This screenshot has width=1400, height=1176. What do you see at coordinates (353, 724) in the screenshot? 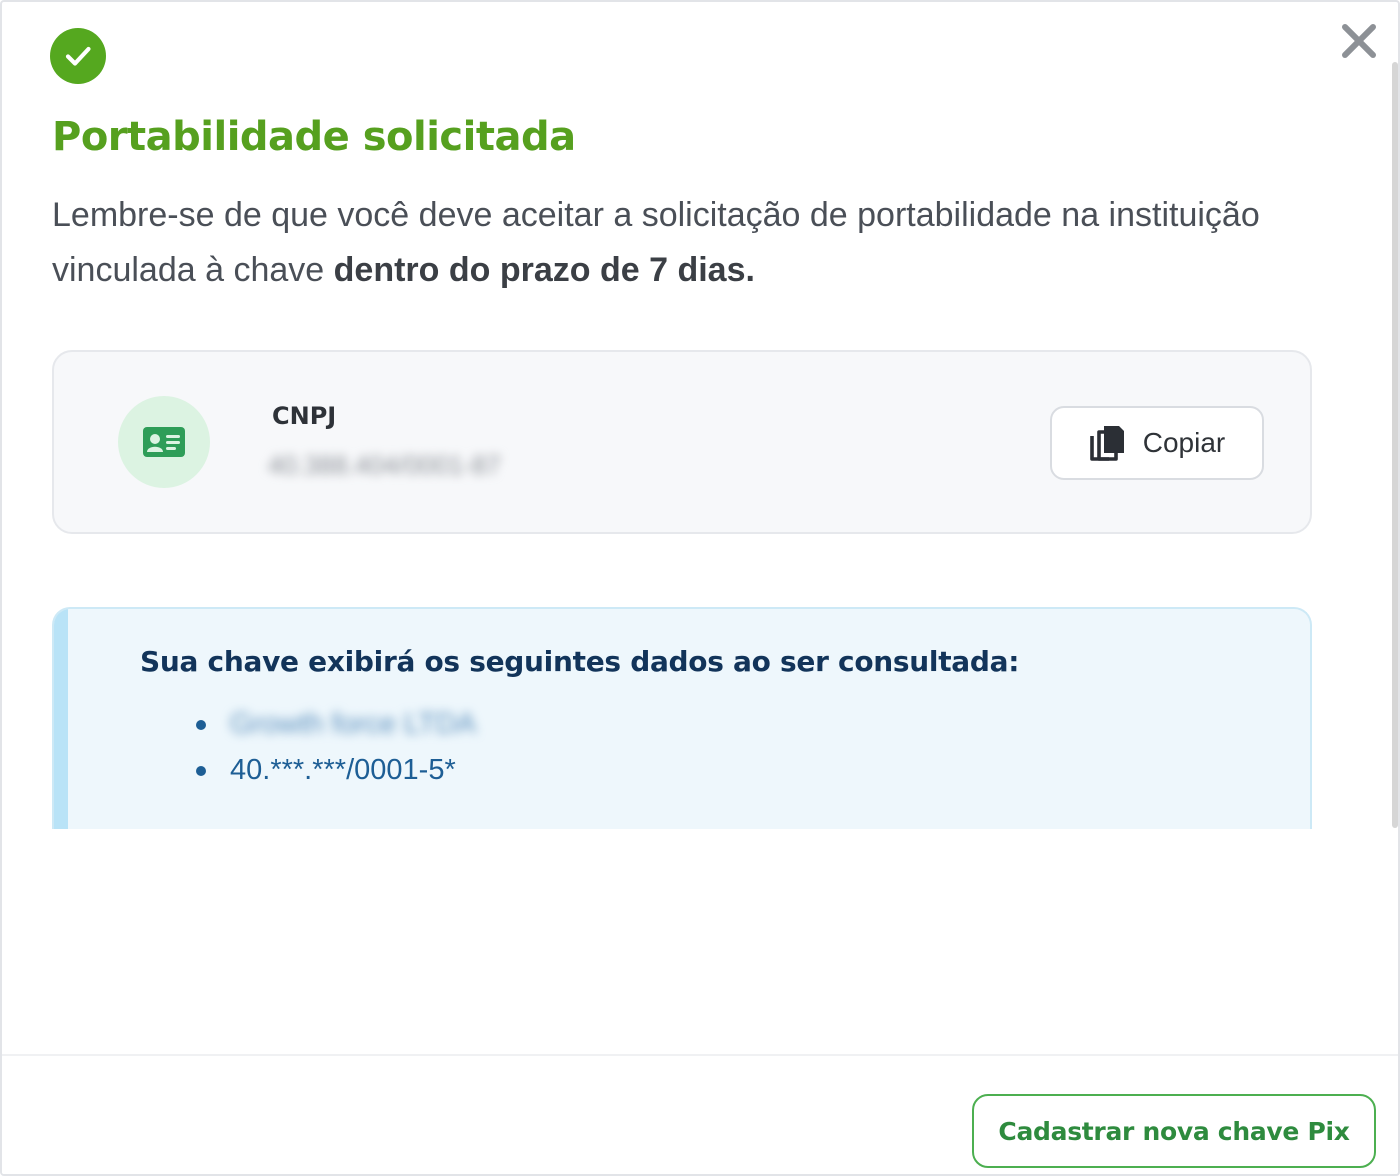
I see `holder-name: Growth force LTDA` at bounding box center [353, 724].